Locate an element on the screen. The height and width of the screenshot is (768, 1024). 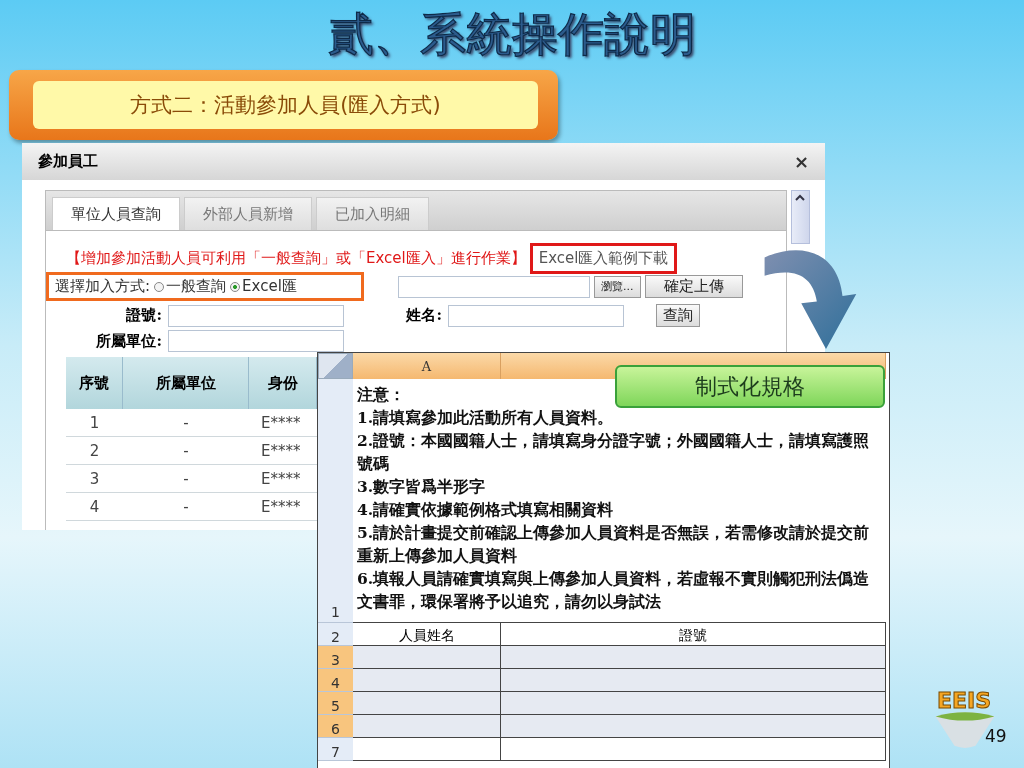
radio-label: 一般查詢 is located at coordinates (196, 286).